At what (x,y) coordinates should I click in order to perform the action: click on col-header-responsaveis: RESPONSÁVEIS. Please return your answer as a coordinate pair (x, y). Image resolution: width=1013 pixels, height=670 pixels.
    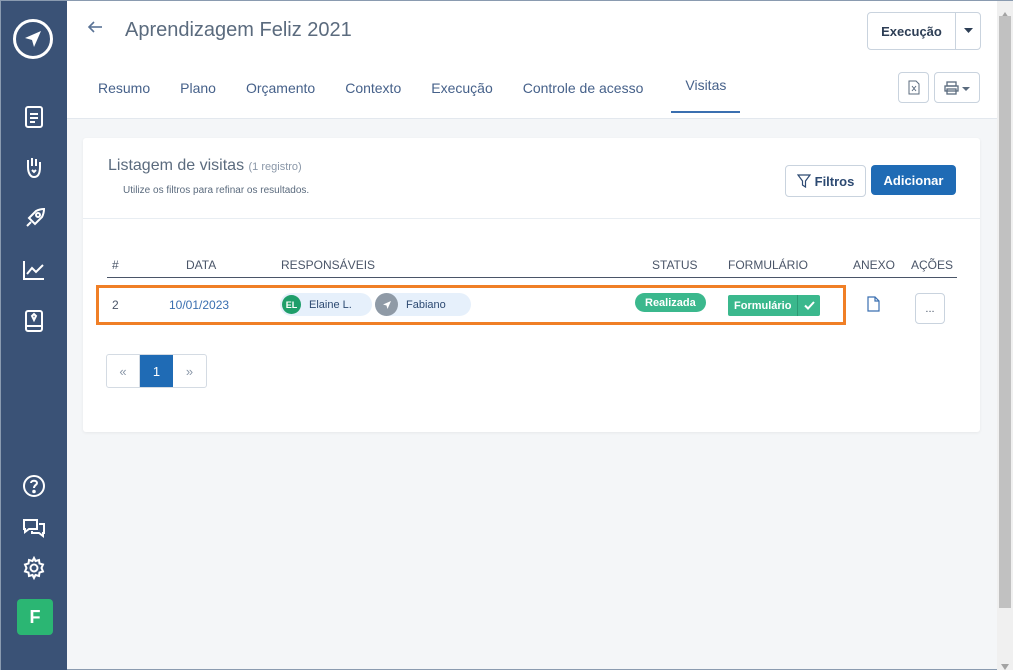
    Looking at the image, I should click on (328, 265).